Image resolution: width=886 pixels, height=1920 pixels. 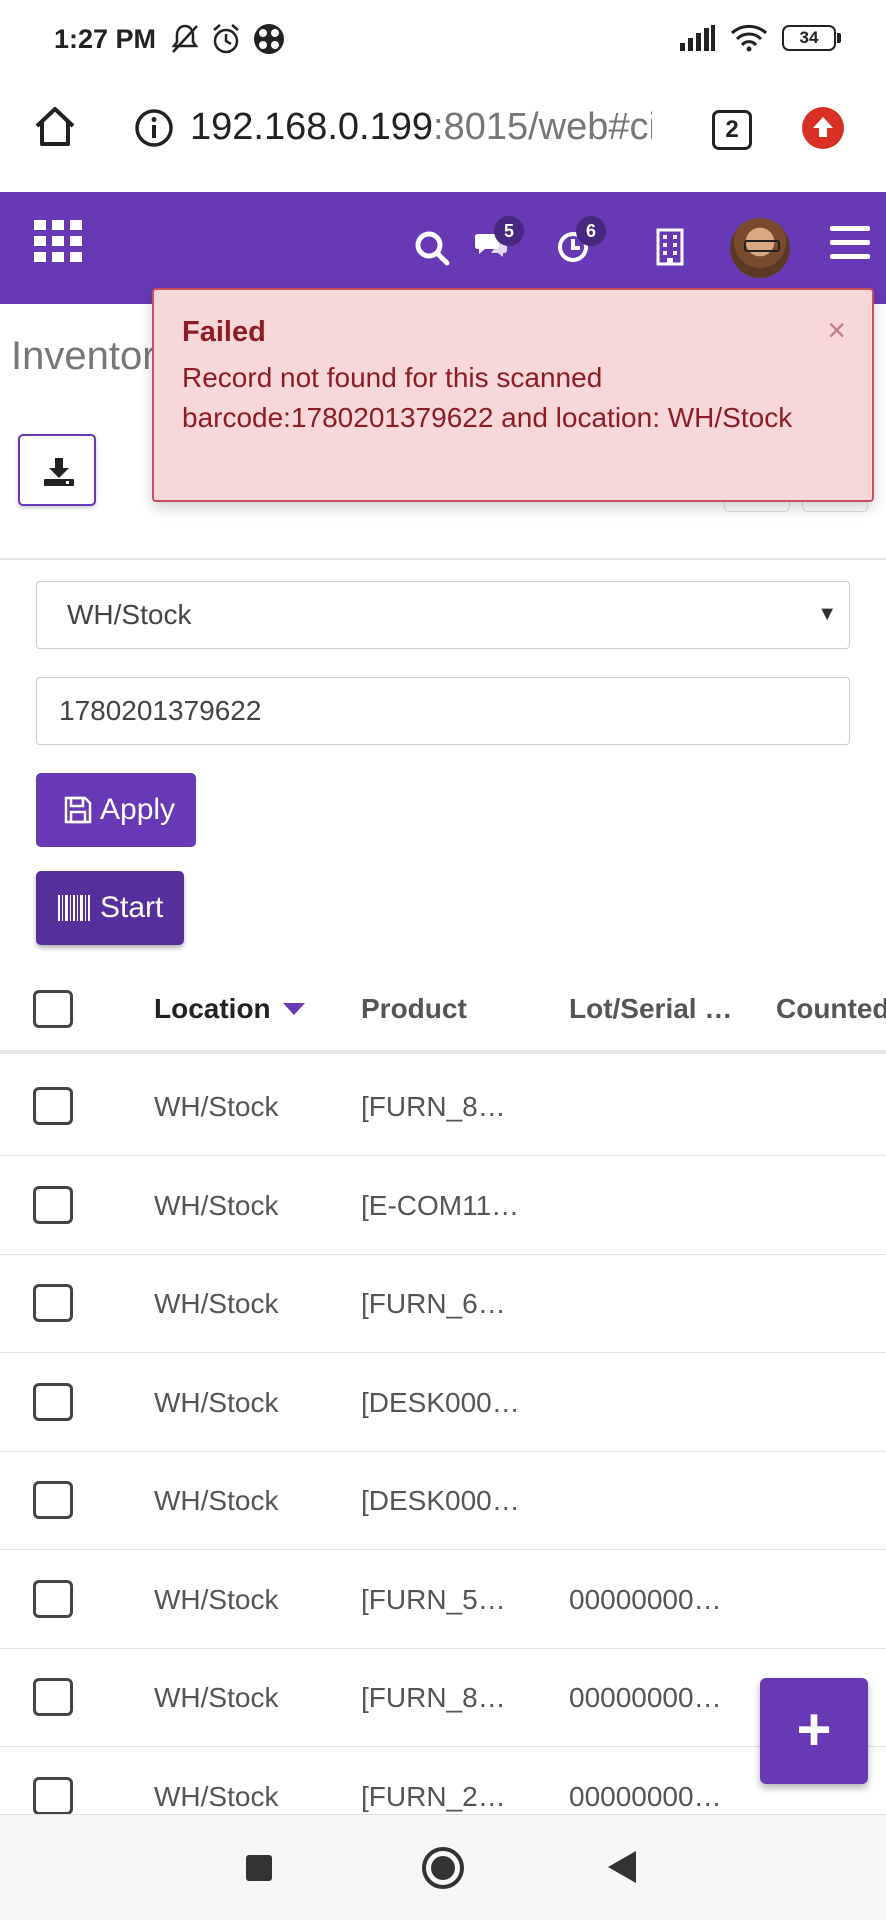 I want to click on company-building-icon, so click(x=670, y=247).